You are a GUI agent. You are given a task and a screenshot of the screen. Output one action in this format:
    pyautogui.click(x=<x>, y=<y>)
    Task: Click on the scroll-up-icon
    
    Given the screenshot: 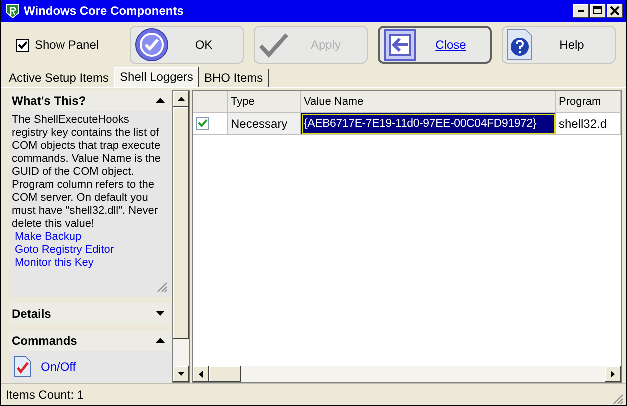 What is the action you would take?
    pyautogui.click(x=181, y=99)
    